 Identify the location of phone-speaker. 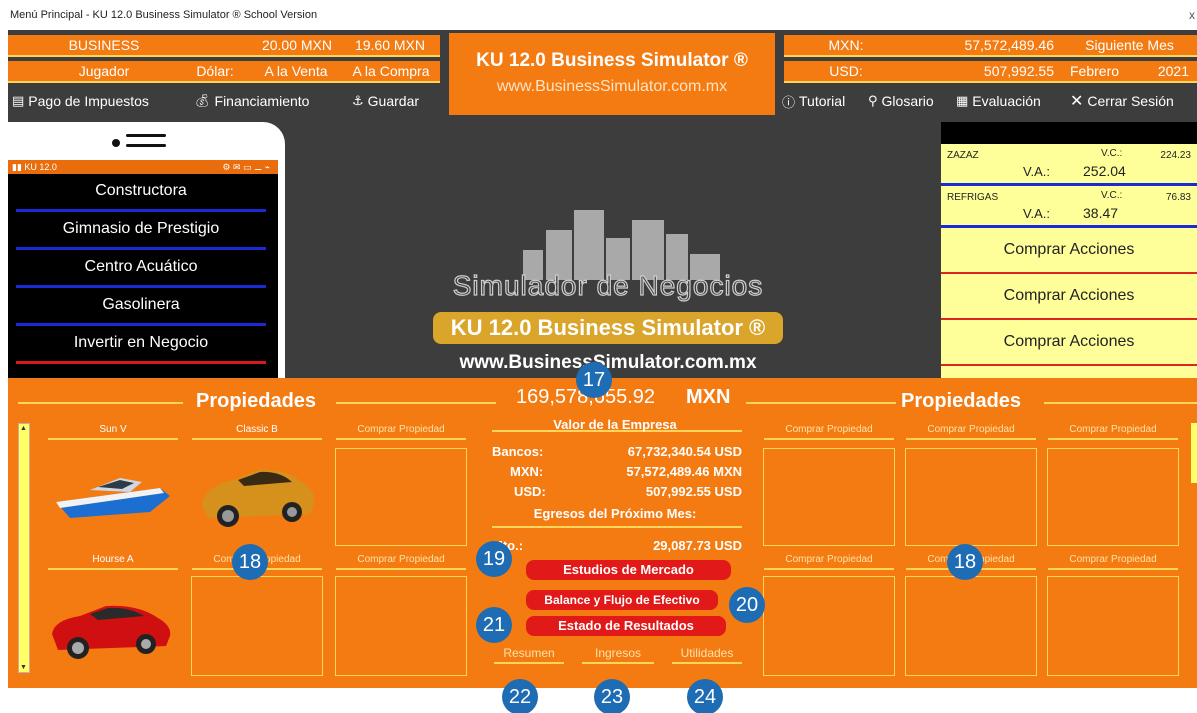
(146, 135).